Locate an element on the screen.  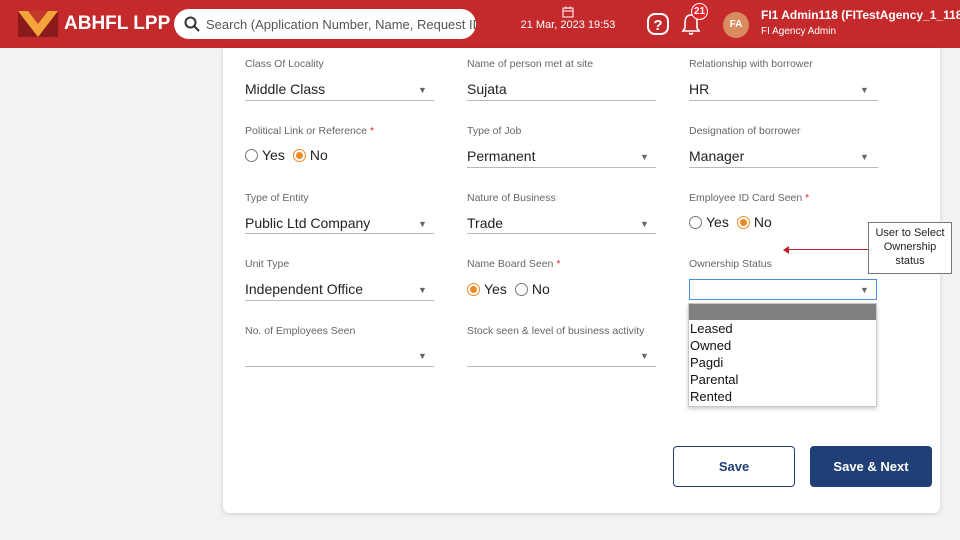
designation-value: Manager is located at coordinates (716, 156).